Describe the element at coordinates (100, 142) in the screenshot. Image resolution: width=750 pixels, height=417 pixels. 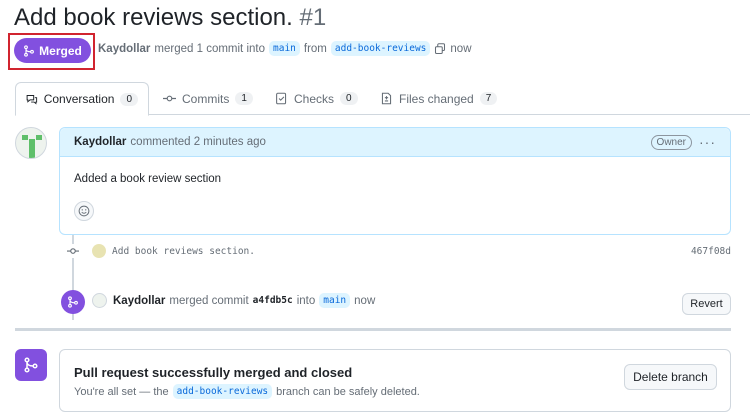
I see `comment-author: Kaydollar` at that location.